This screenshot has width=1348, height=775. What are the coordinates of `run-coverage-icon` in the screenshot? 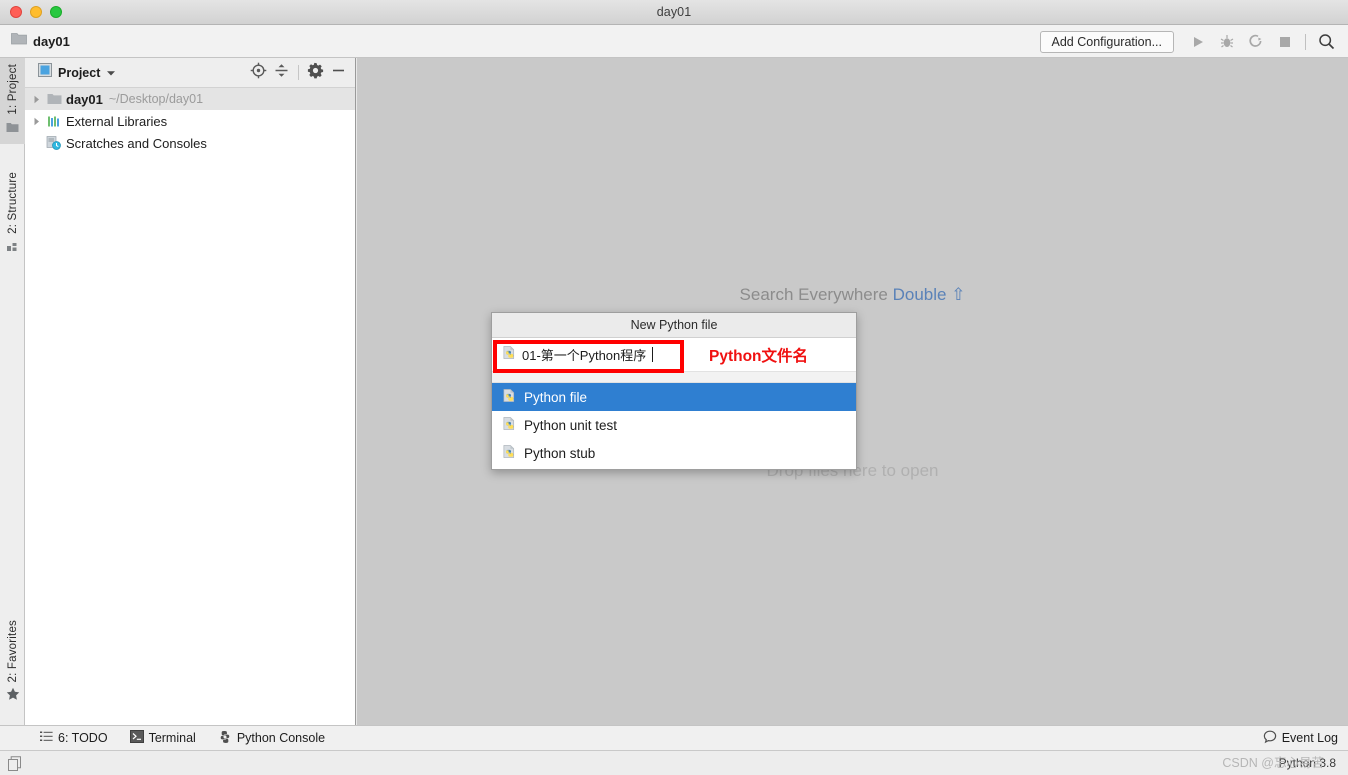 It's located at (1255, 41).